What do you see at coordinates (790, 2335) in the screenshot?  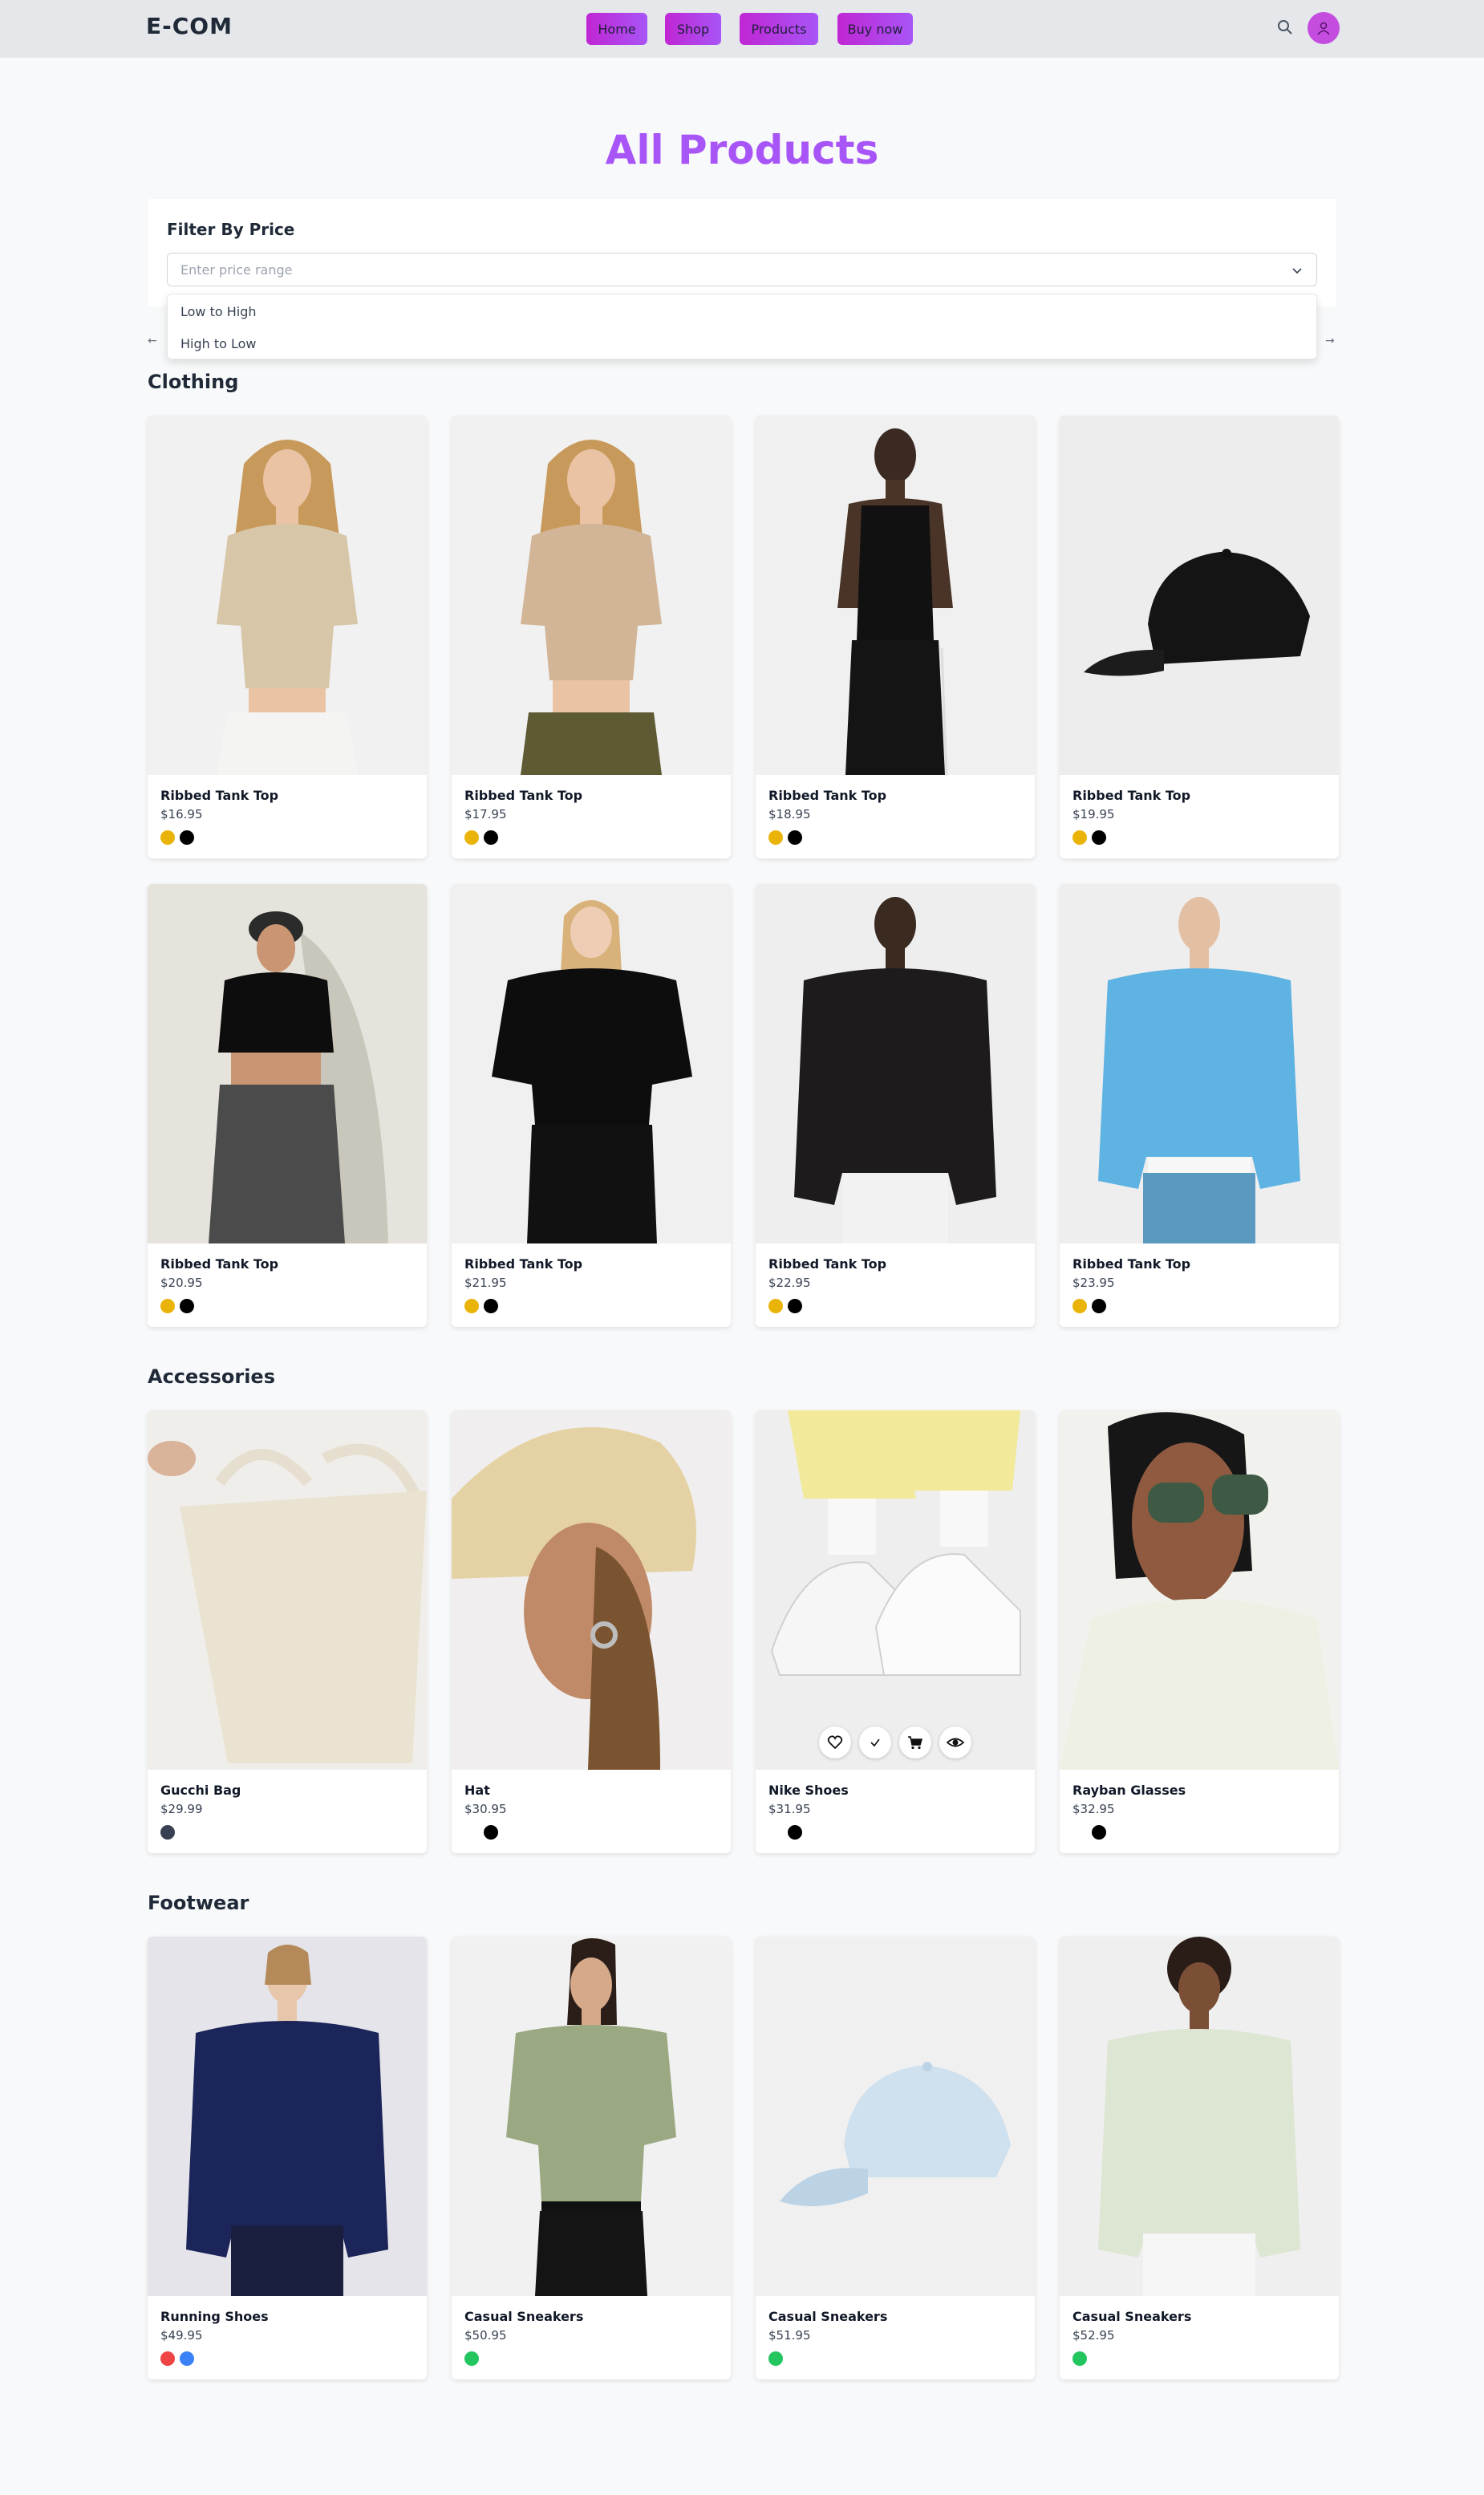 I see `product-price: $51.95` at bounding box center [790, 2335].